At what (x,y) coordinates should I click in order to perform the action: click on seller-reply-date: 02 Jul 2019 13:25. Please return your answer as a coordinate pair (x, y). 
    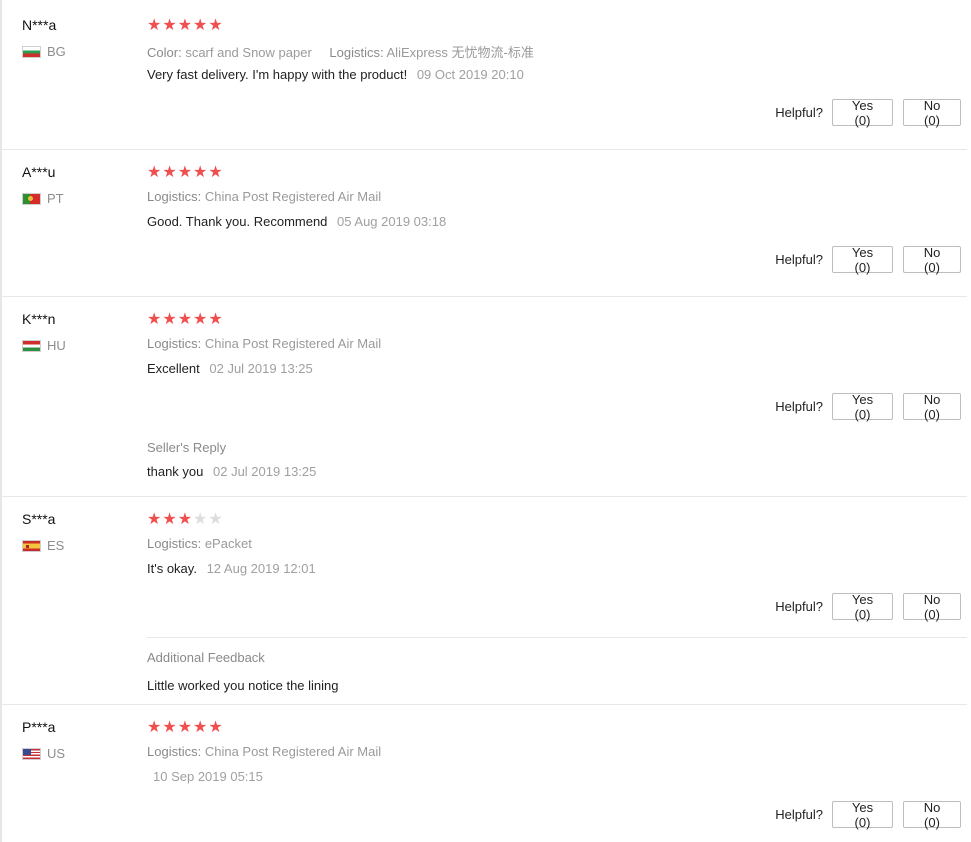
    Looking at the image, I should click on (265, 471).